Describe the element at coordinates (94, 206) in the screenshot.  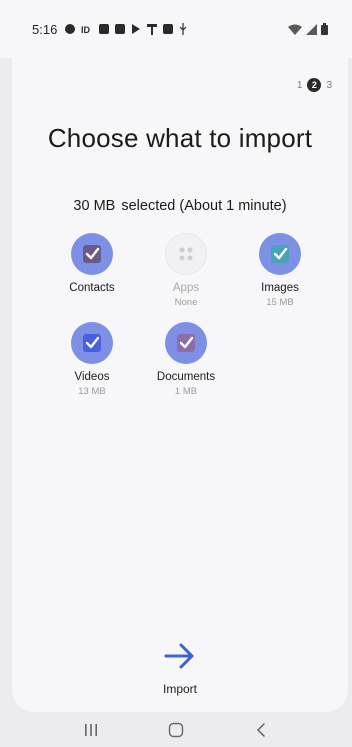
I see `selected-size: 30 MB` at that location.